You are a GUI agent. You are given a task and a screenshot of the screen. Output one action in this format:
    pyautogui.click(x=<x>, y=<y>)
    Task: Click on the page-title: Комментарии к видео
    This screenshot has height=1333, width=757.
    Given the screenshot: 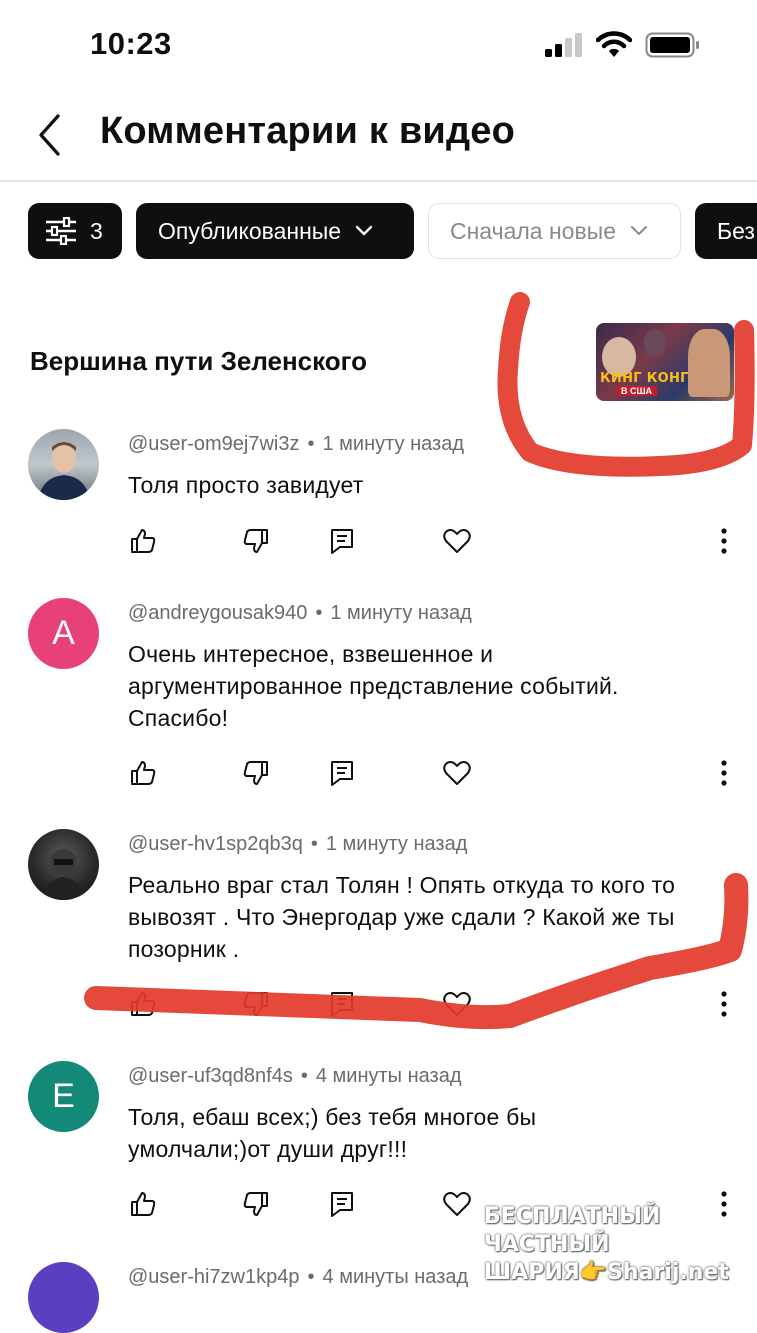 What is the action you would take?
    pyautogui.click(x=308, y=131)
    